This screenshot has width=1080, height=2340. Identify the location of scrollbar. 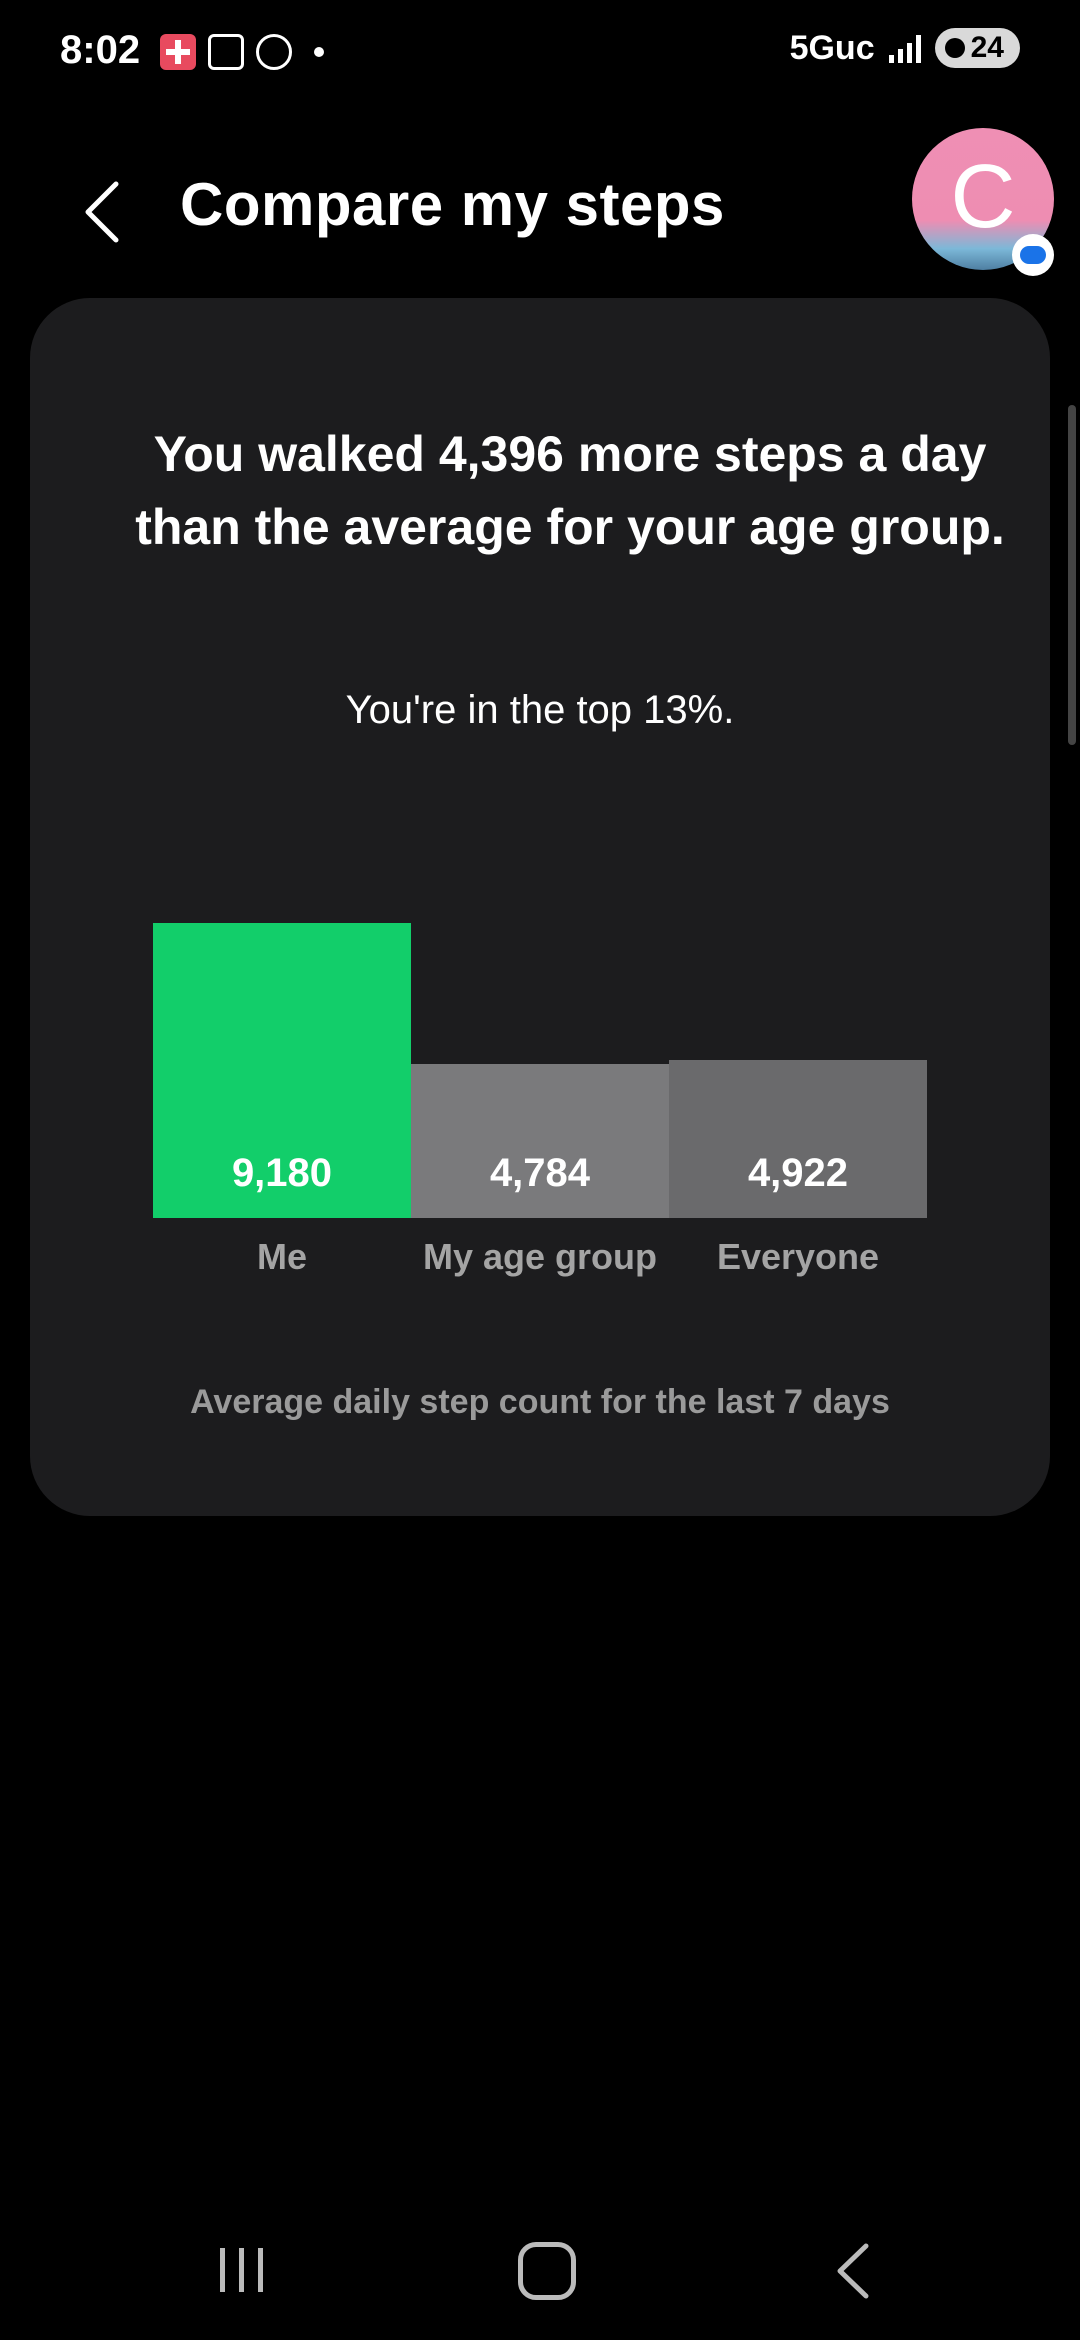
(1072, 575).